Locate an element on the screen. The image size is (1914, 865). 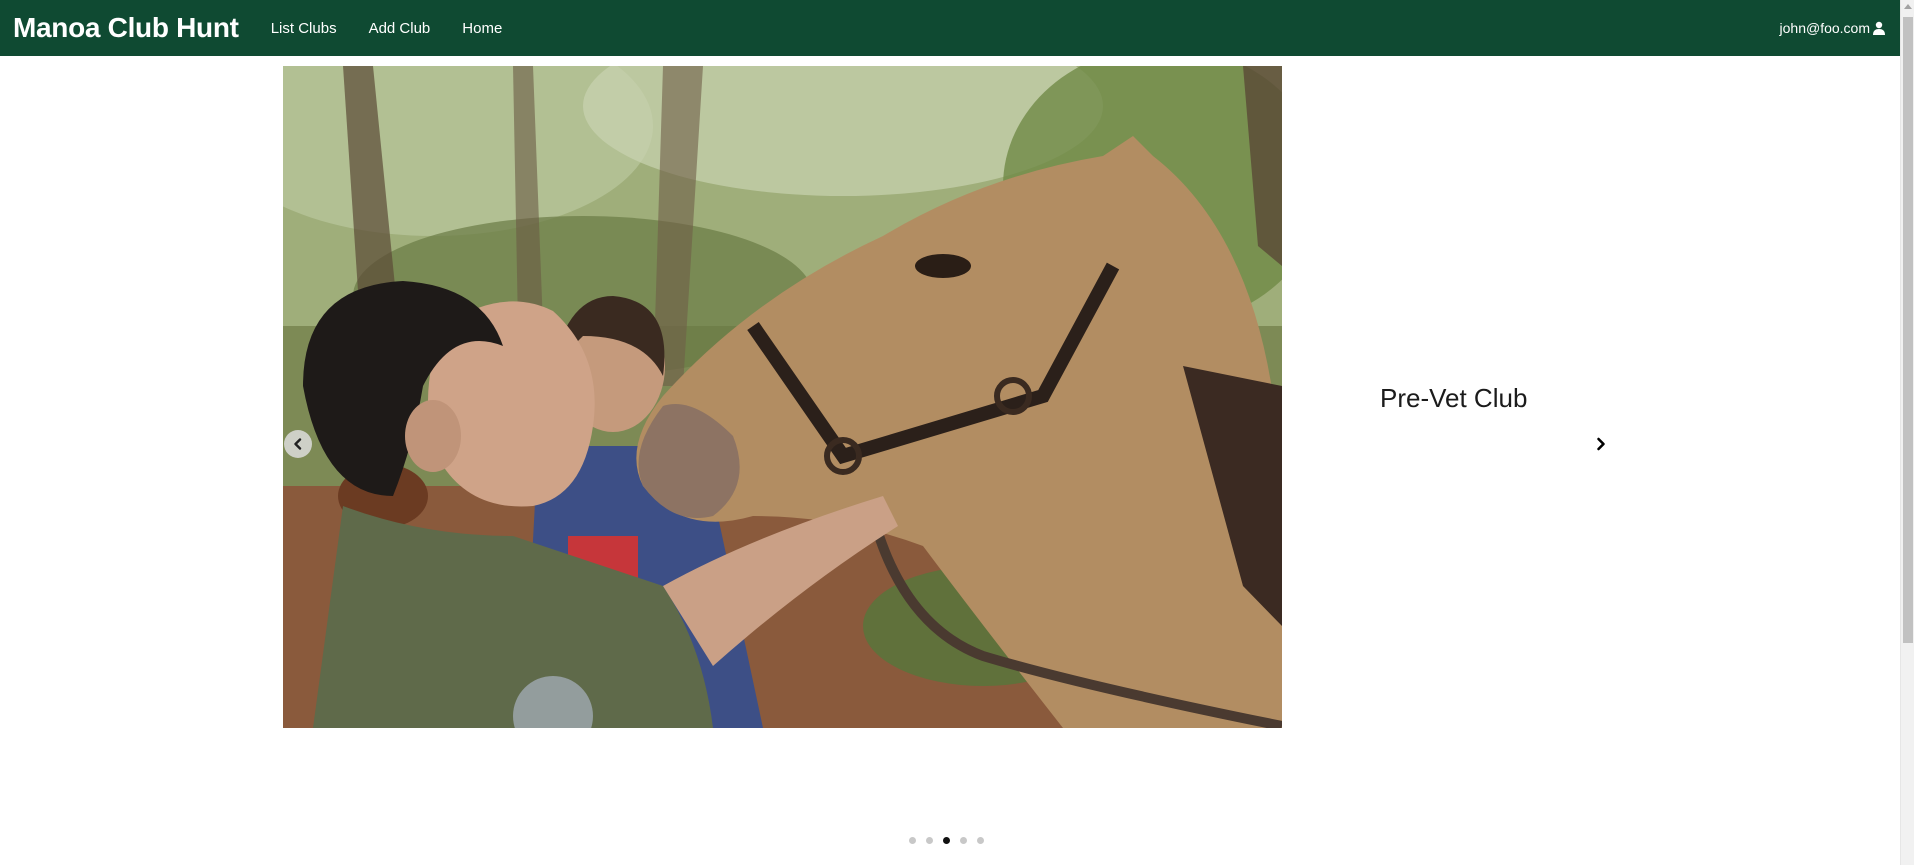
chevron-left-icon is located at coordinates (298, 444).